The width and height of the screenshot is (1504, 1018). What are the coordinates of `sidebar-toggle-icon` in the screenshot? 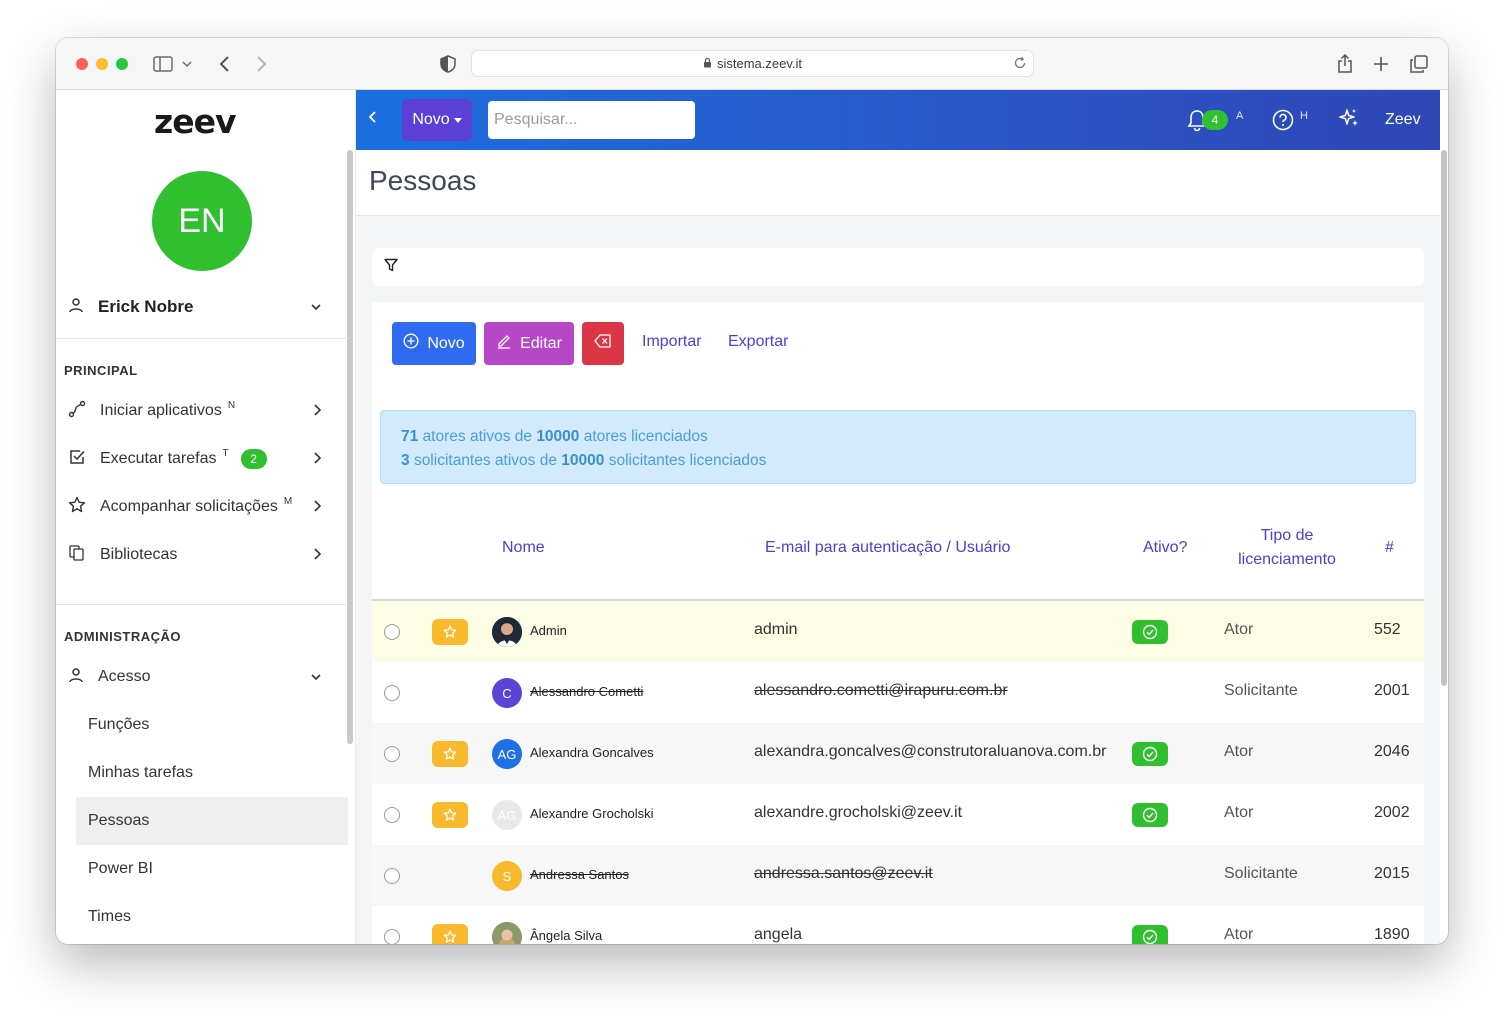 It's located at (163, 64).